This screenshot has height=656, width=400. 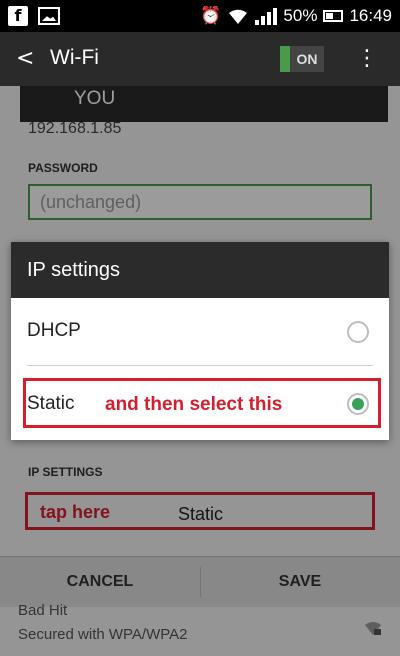 I want to click on signal-icon, so click(x=266, y=16).